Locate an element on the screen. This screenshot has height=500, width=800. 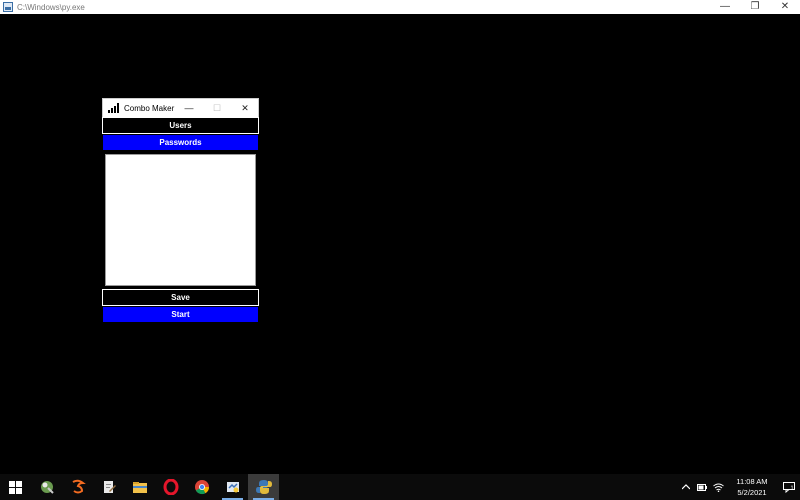
taskbar-item-explorer is located at coordinates (139, 487).